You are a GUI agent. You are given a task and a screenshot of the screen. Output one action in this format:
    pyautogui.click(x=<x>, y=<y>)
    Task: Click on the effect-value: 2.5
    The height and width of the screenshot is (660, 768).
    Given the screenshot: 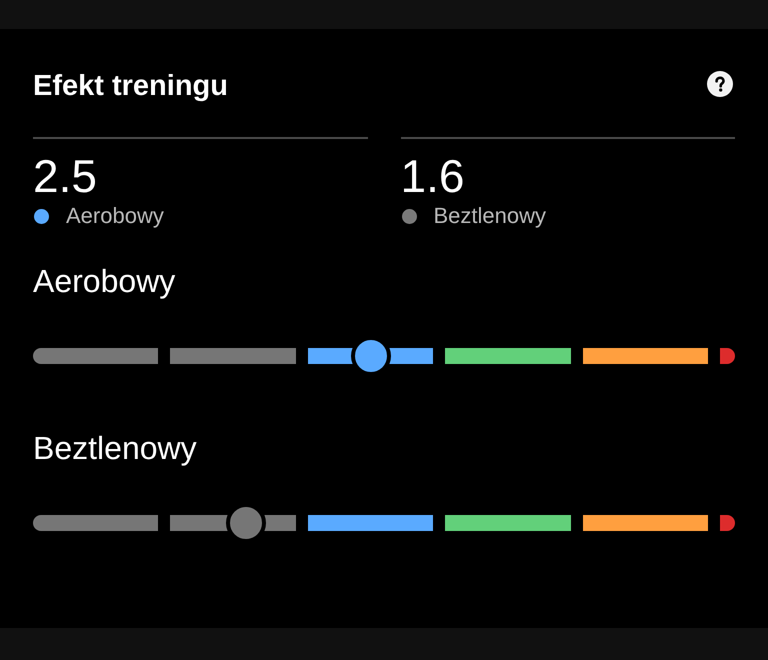 What is the action you would take?
    pyautogui.click(x=65, y=176)
    